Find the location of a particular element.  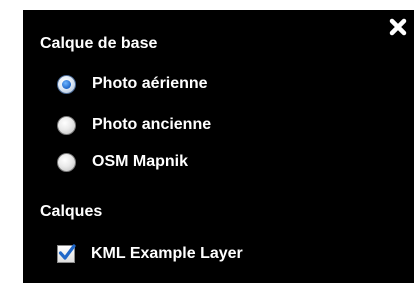

base-layer-label-aerial-photo: Photo aérienne is located at coordinates (150, 83).